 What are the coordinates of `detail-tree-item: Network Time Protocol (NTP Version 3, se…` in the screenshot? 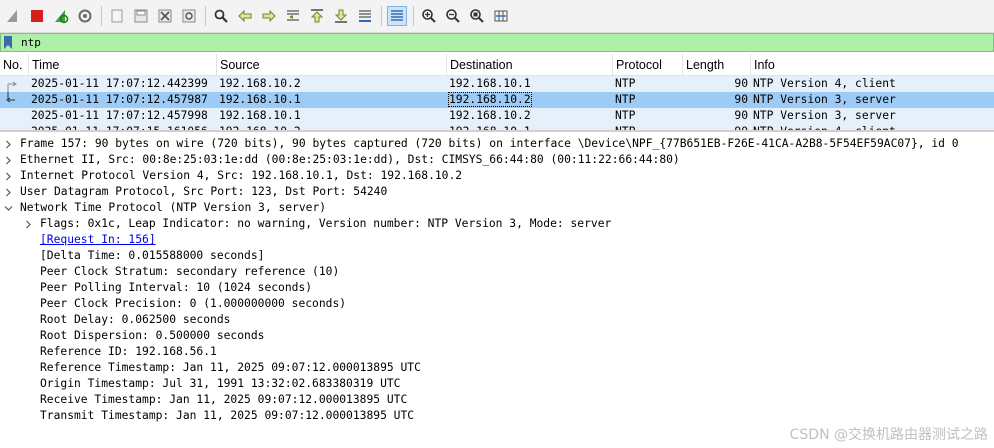 It's located at (497, 208).